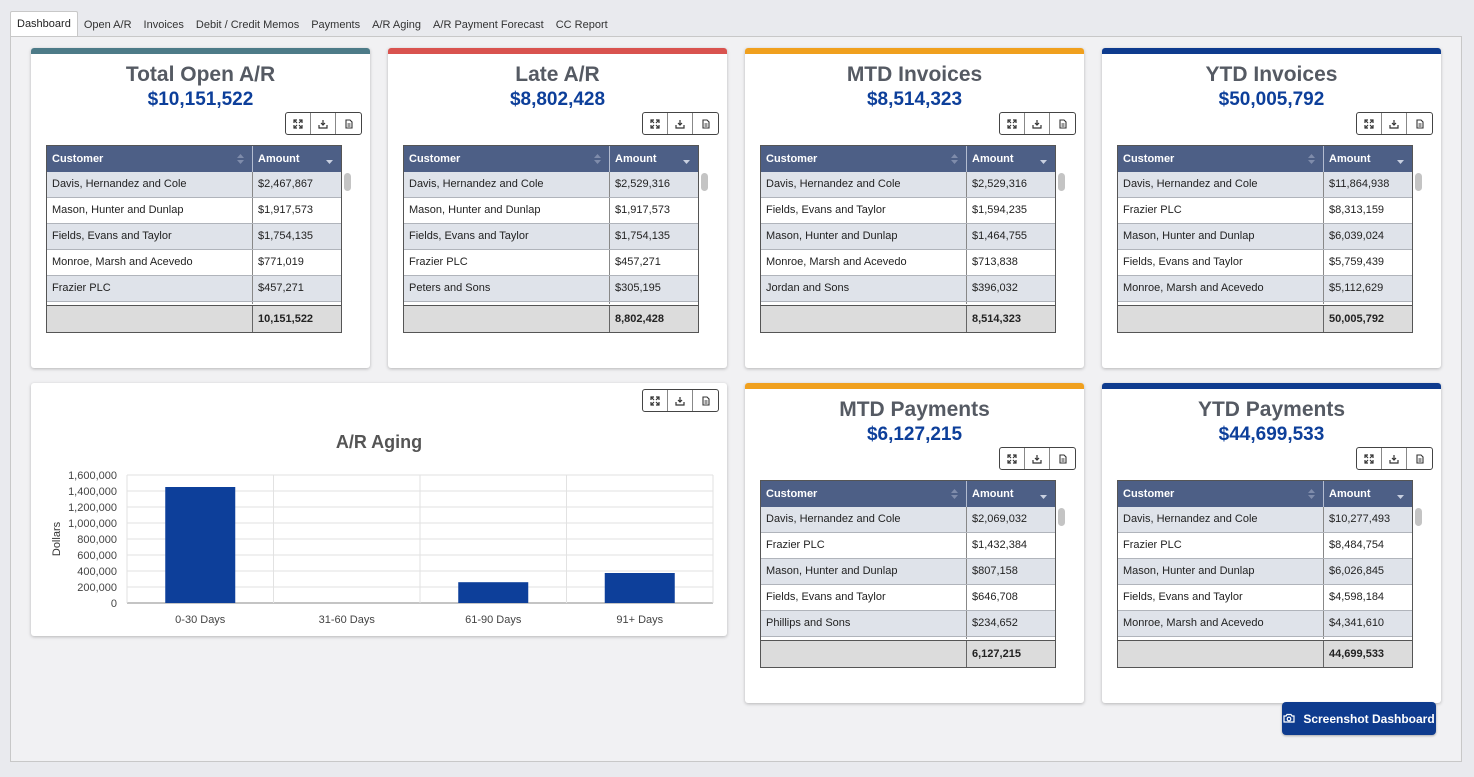 This screenshot has height=777, width=1474. I want to click on table-total: 50,005,792, so click(1357, 319).